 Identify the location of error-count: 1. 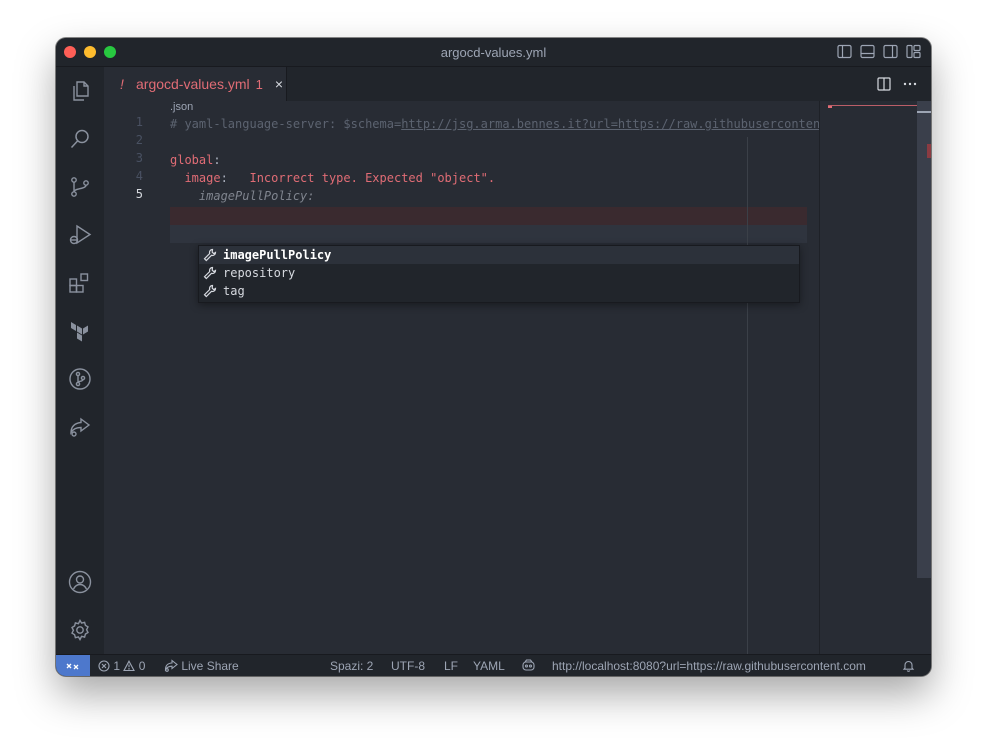
(117, 666).